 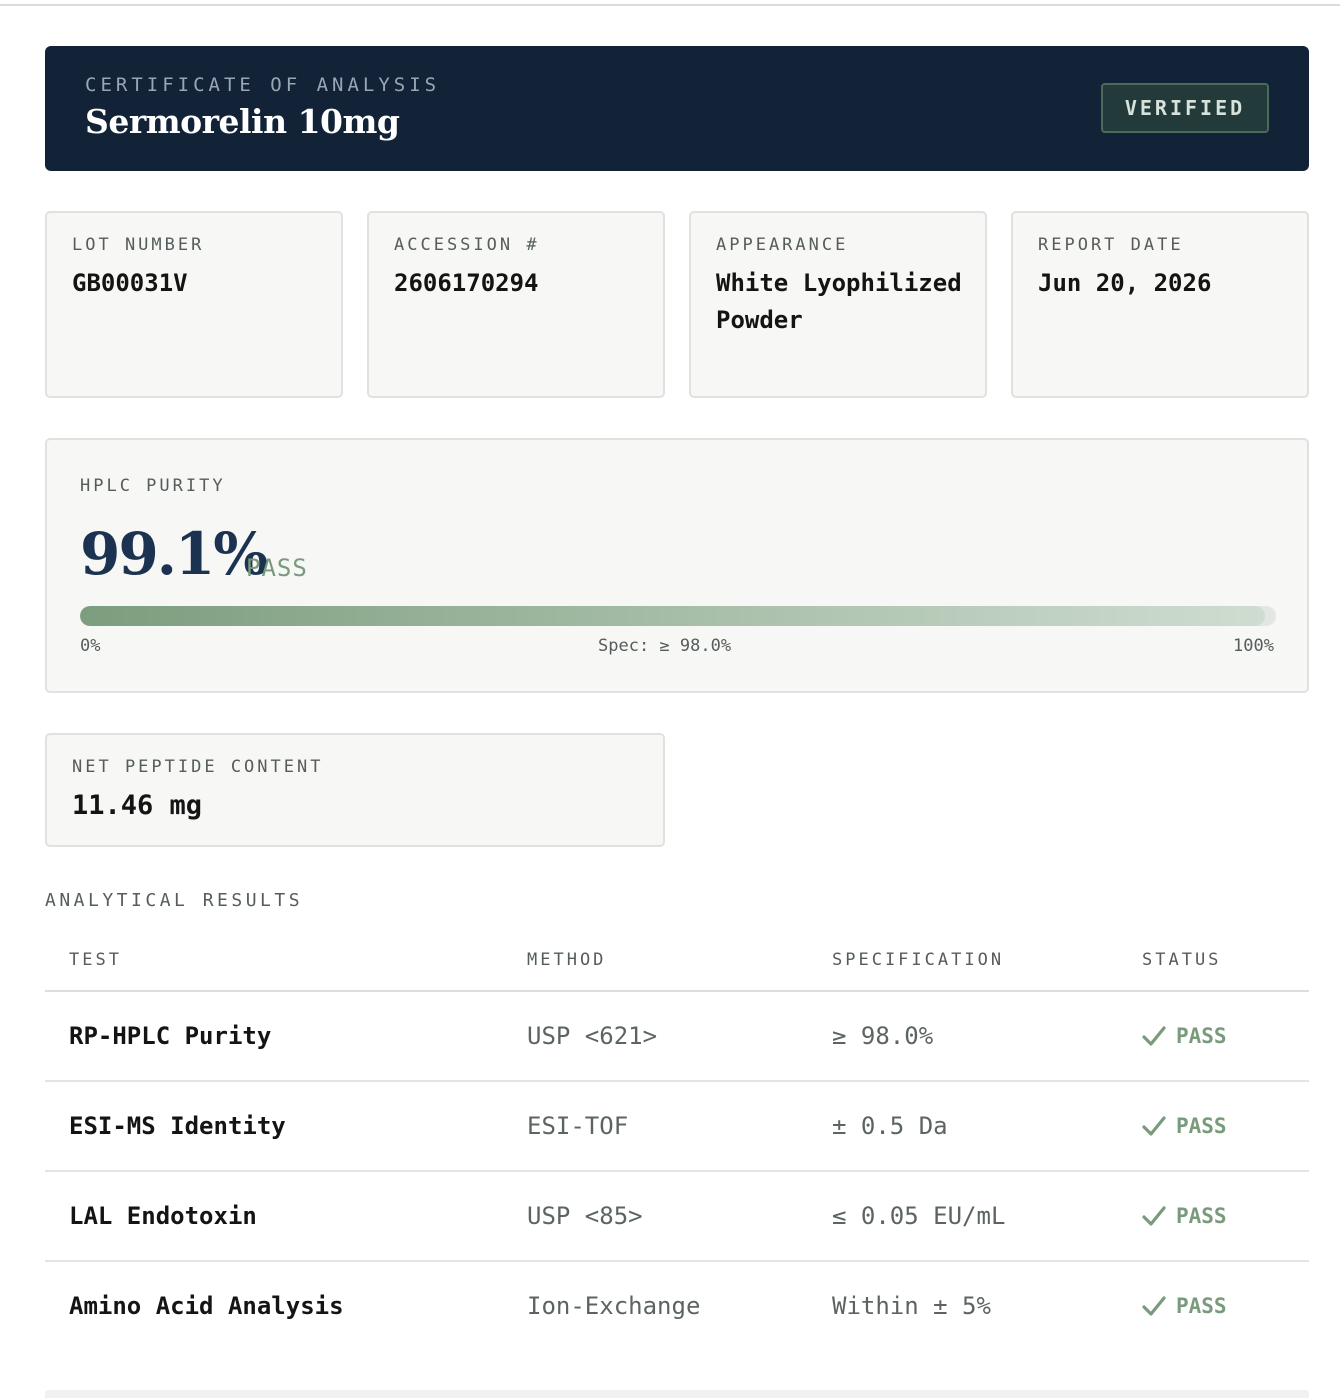 What do you see at coordinates (567, 960) in the screenshot?
I see `column-header-method: METHOD` at bounding box center [567, 960].